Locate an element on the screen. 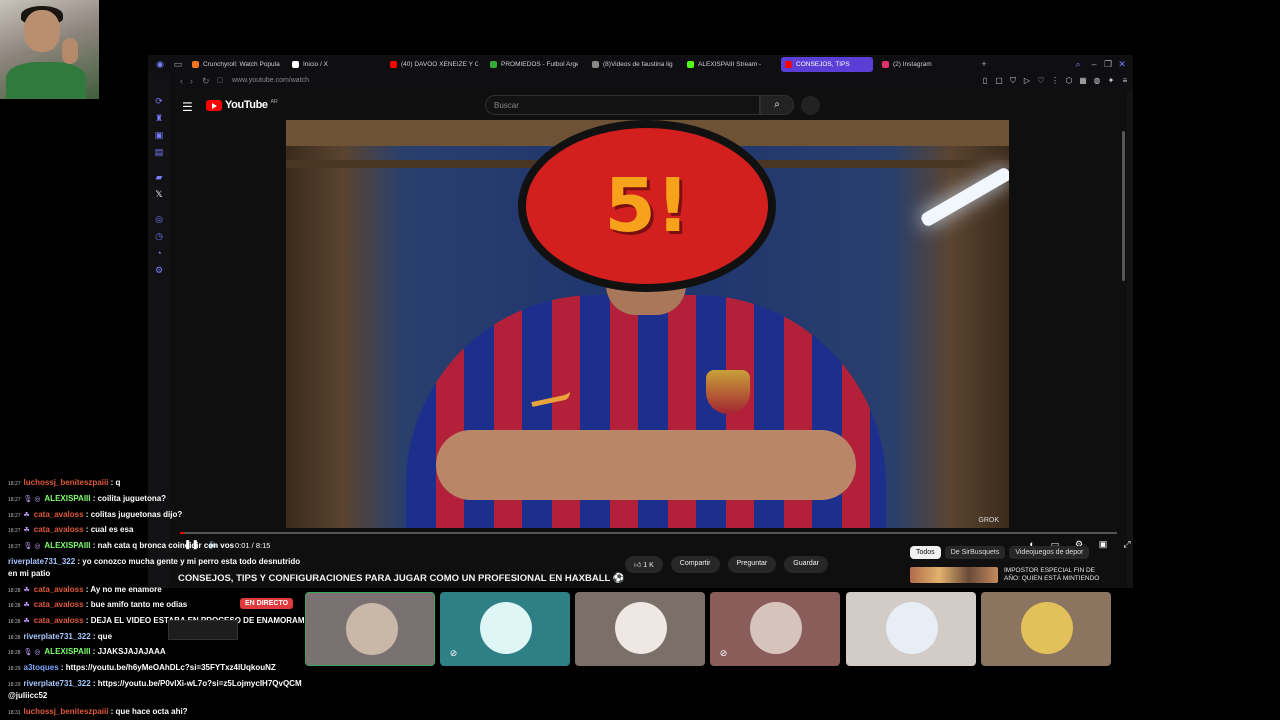  sidebar-settings-icon: ⚙ is located at coordinates (159, 270).